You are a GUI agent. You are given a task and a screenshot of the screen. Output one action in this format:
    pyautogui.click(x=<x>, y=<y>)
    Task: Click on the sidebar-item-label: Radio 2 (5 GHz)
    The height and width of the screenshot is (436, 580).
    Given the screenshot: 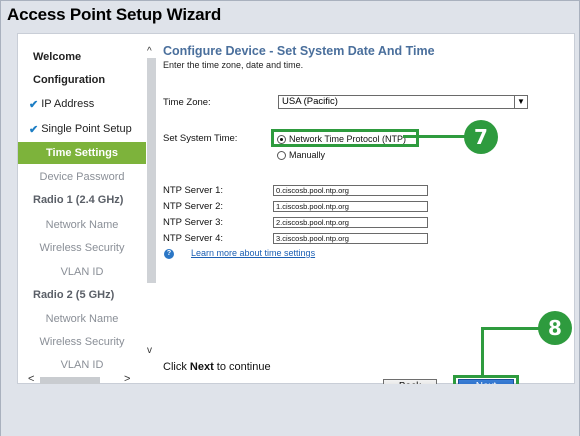 What is the action you would take?
    pyautogui.click(x=74, y=295)
    